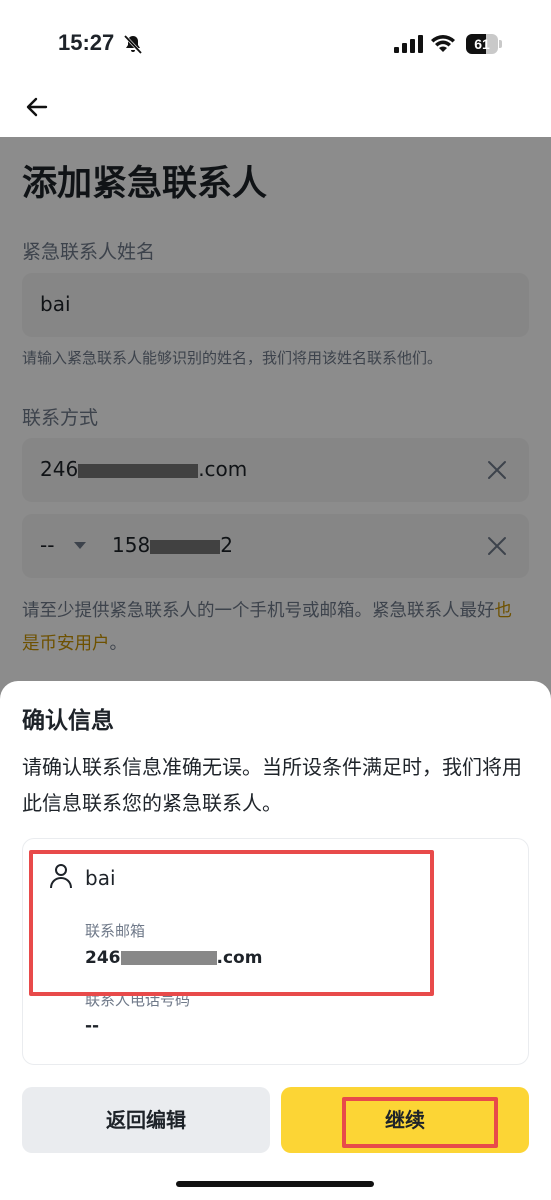 The height and width of the screenshot is (1200, 551). Describe the element at coordinates (86, 42) in the screenshot. I see `status-time: 15:27` at that location.